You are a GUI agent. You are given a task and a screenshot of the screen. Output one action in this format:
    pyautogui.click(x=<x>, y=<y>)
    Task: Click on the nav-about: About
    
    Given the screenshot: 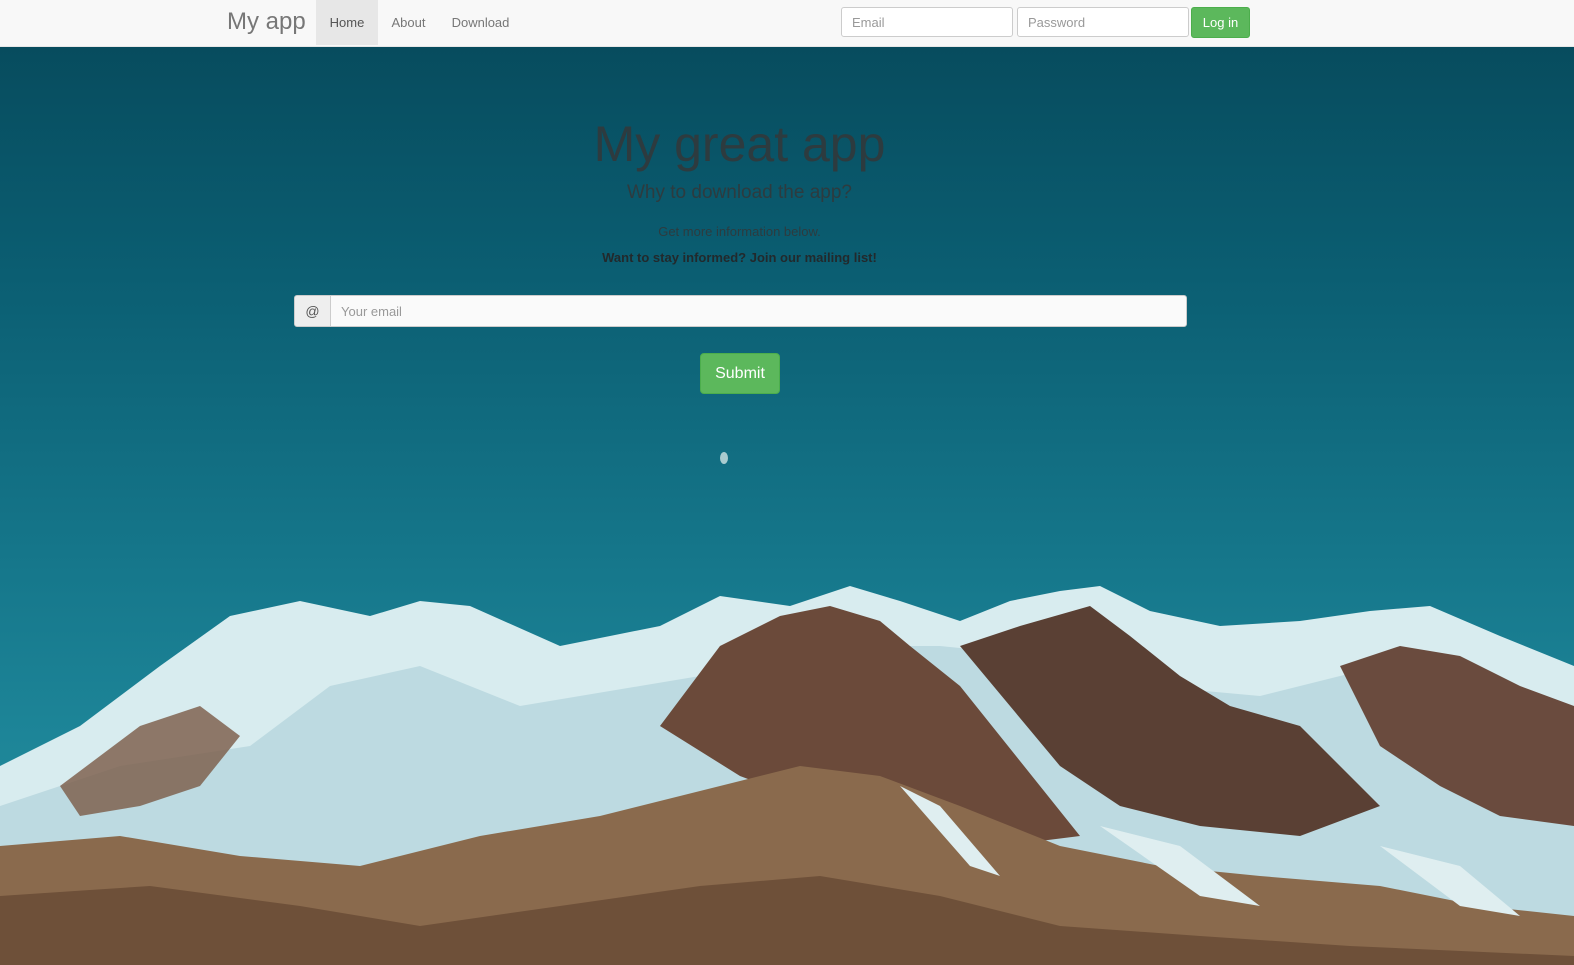 What is the action you would take?
    pyautogui.click(x=408, y=22)
    